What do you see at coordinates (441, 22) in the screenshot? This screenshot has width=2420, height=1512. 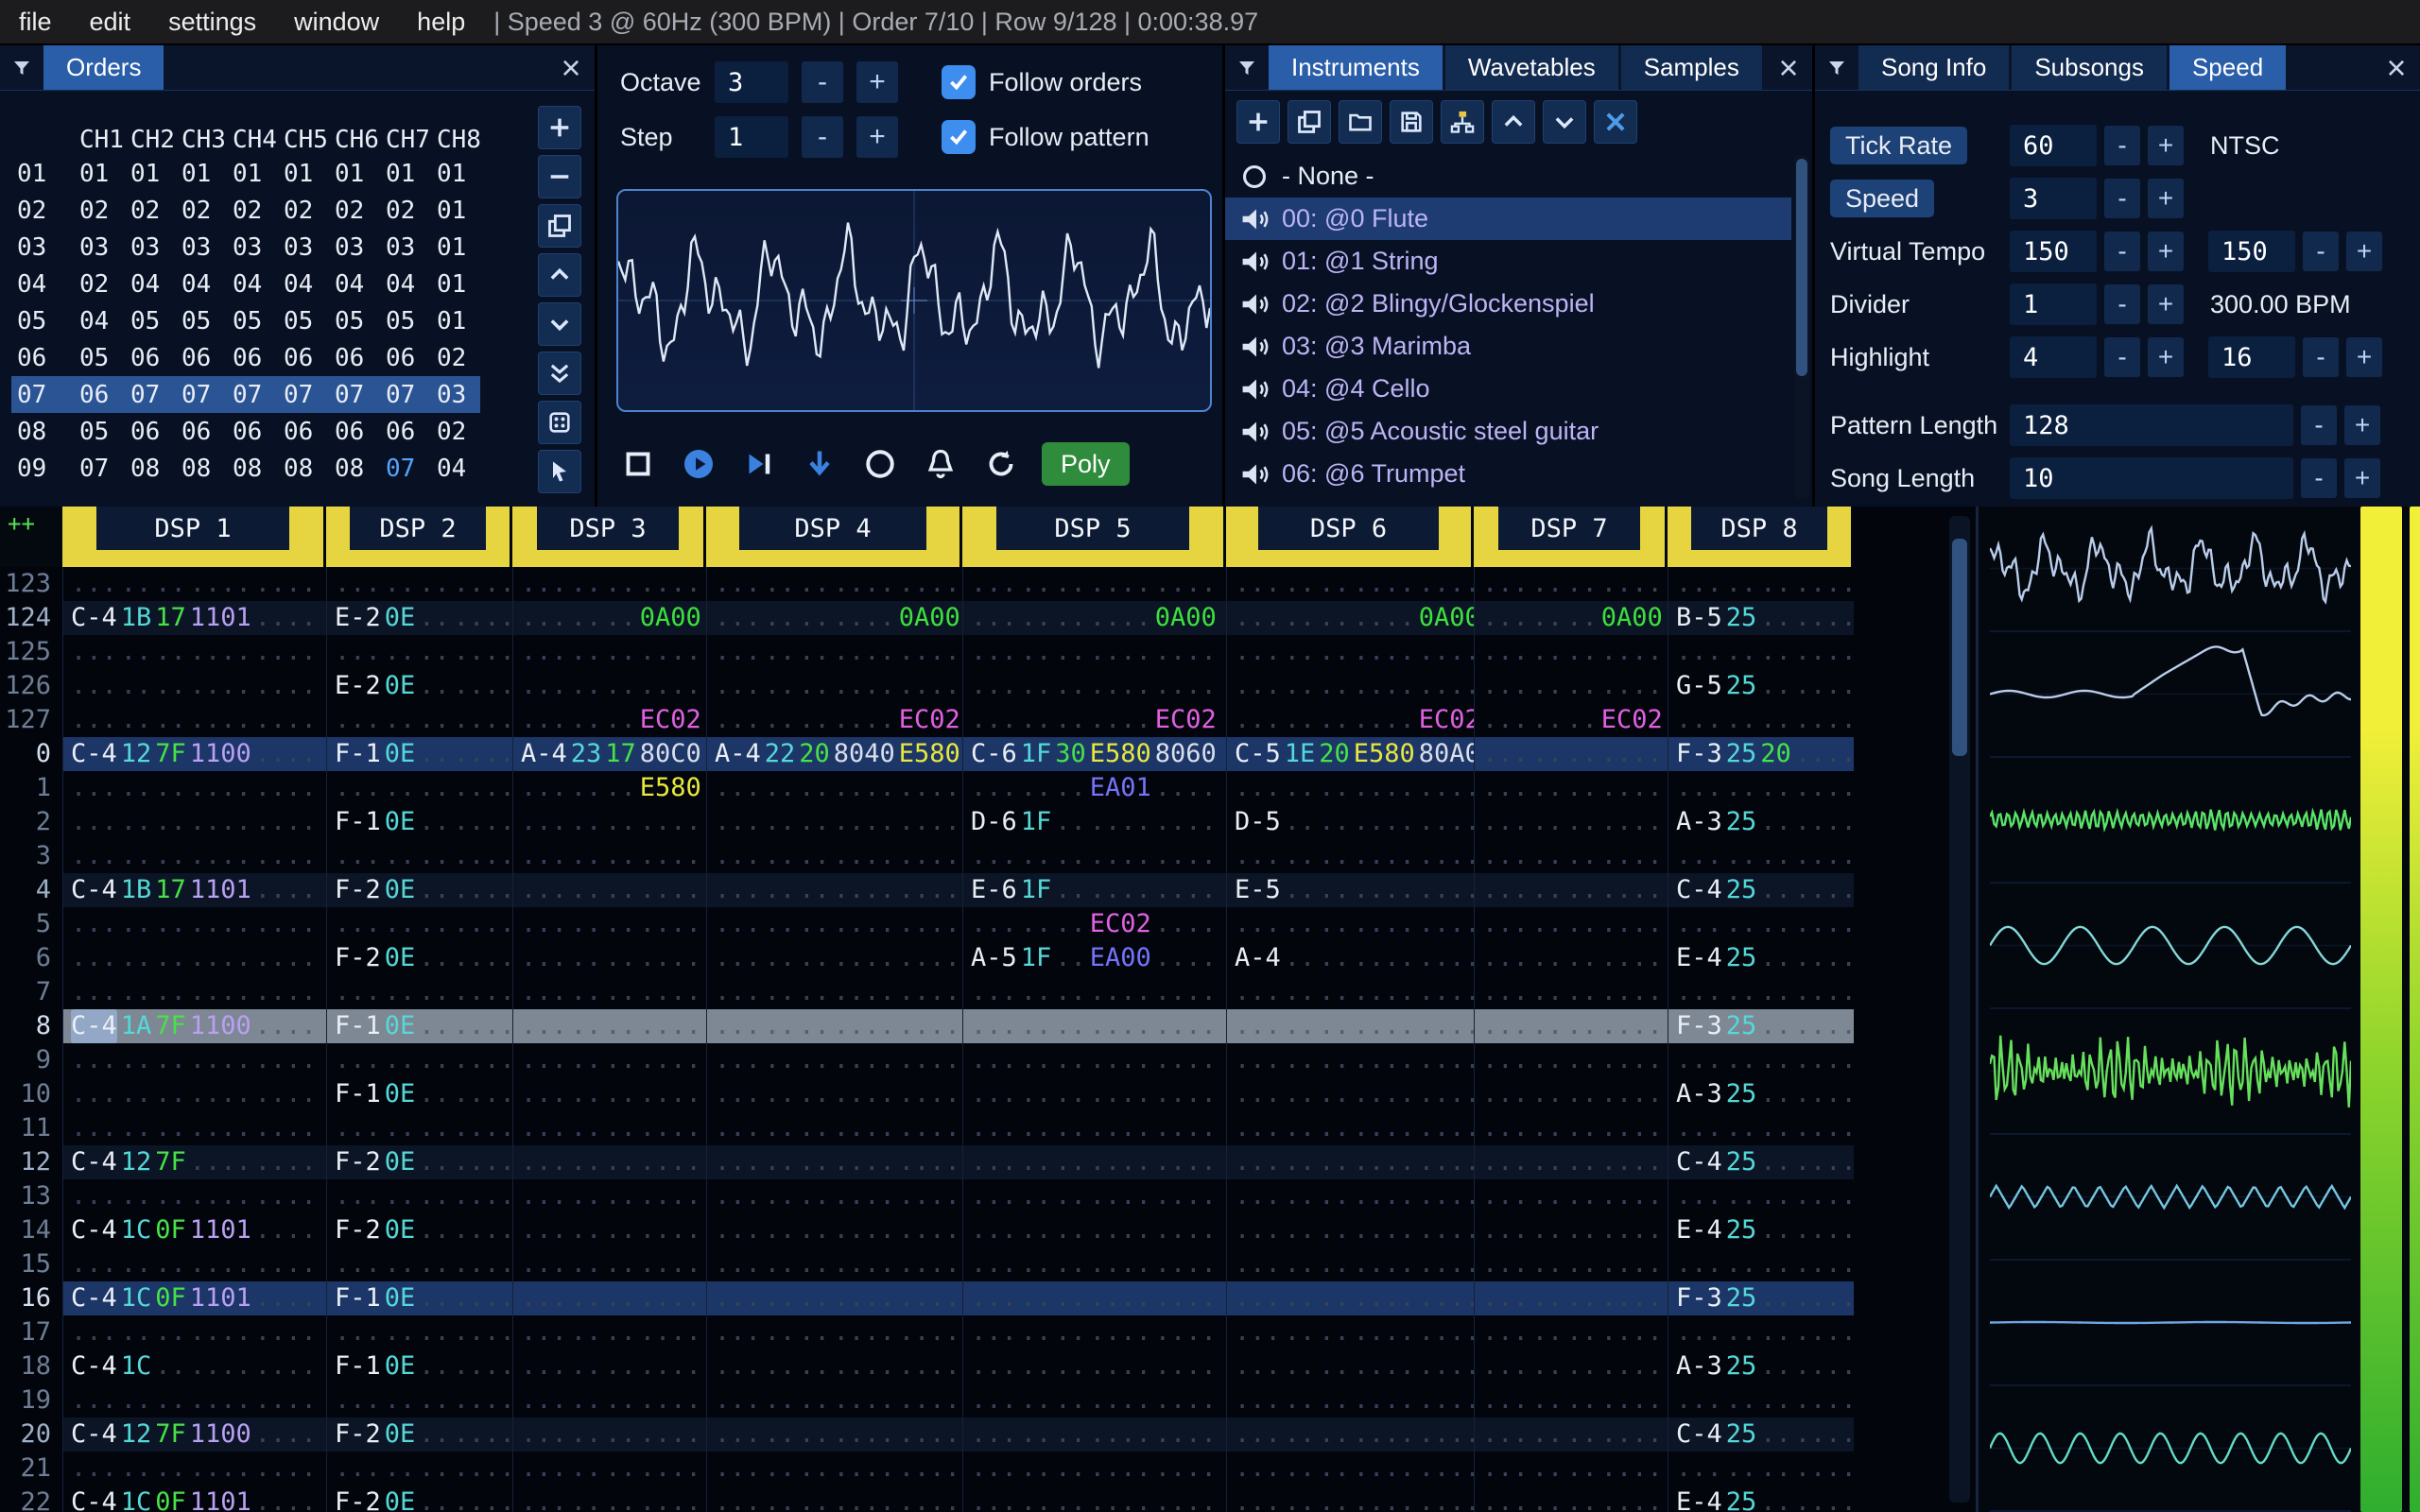 I see `menu-help: help` at bounding box center [441, 22].